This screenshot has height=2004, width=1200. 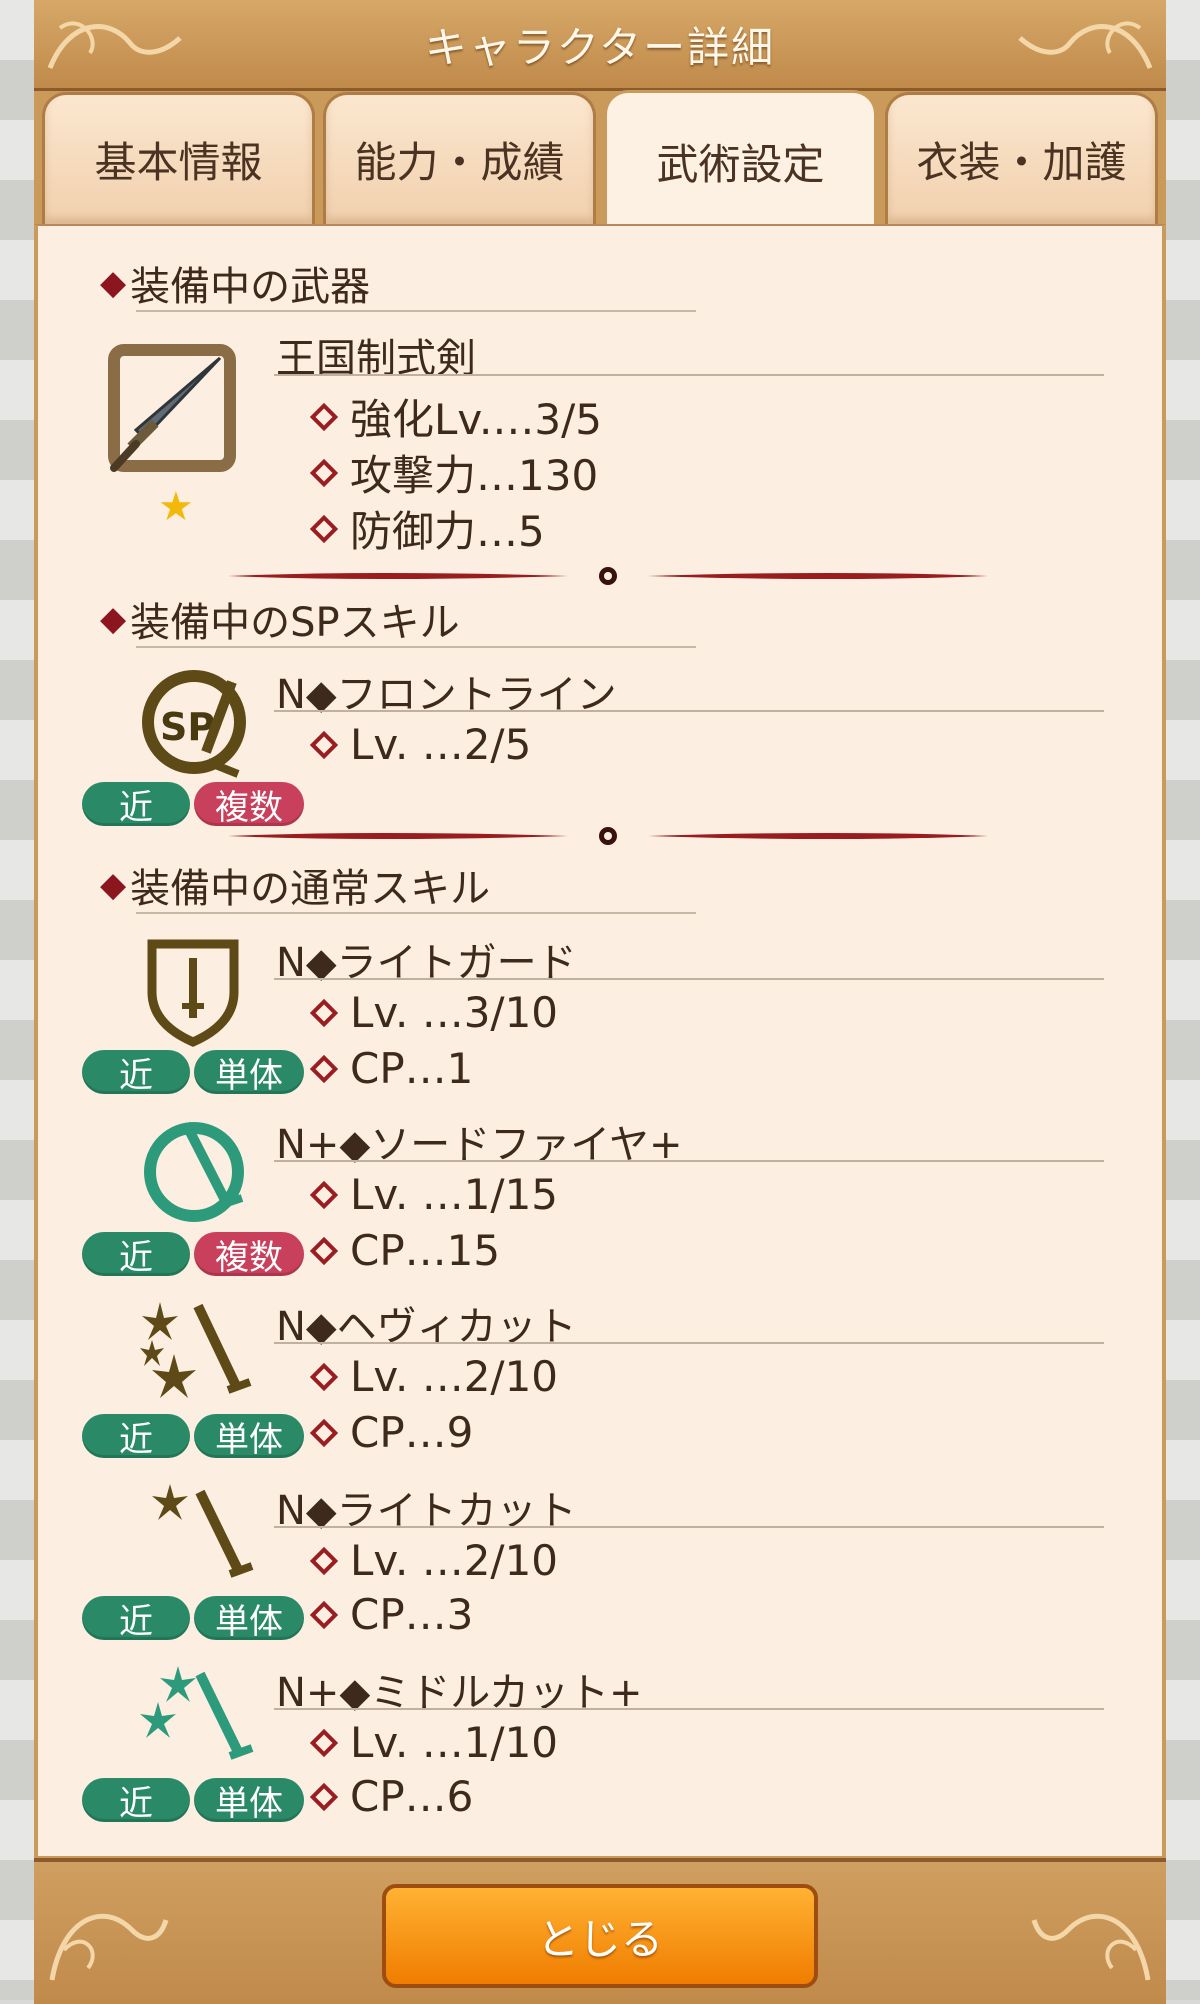 What do you see at coordinates (474, 475) in the screenshot?
I see `stat-text: 攻撃力…130` at bounding box center [474, 475].